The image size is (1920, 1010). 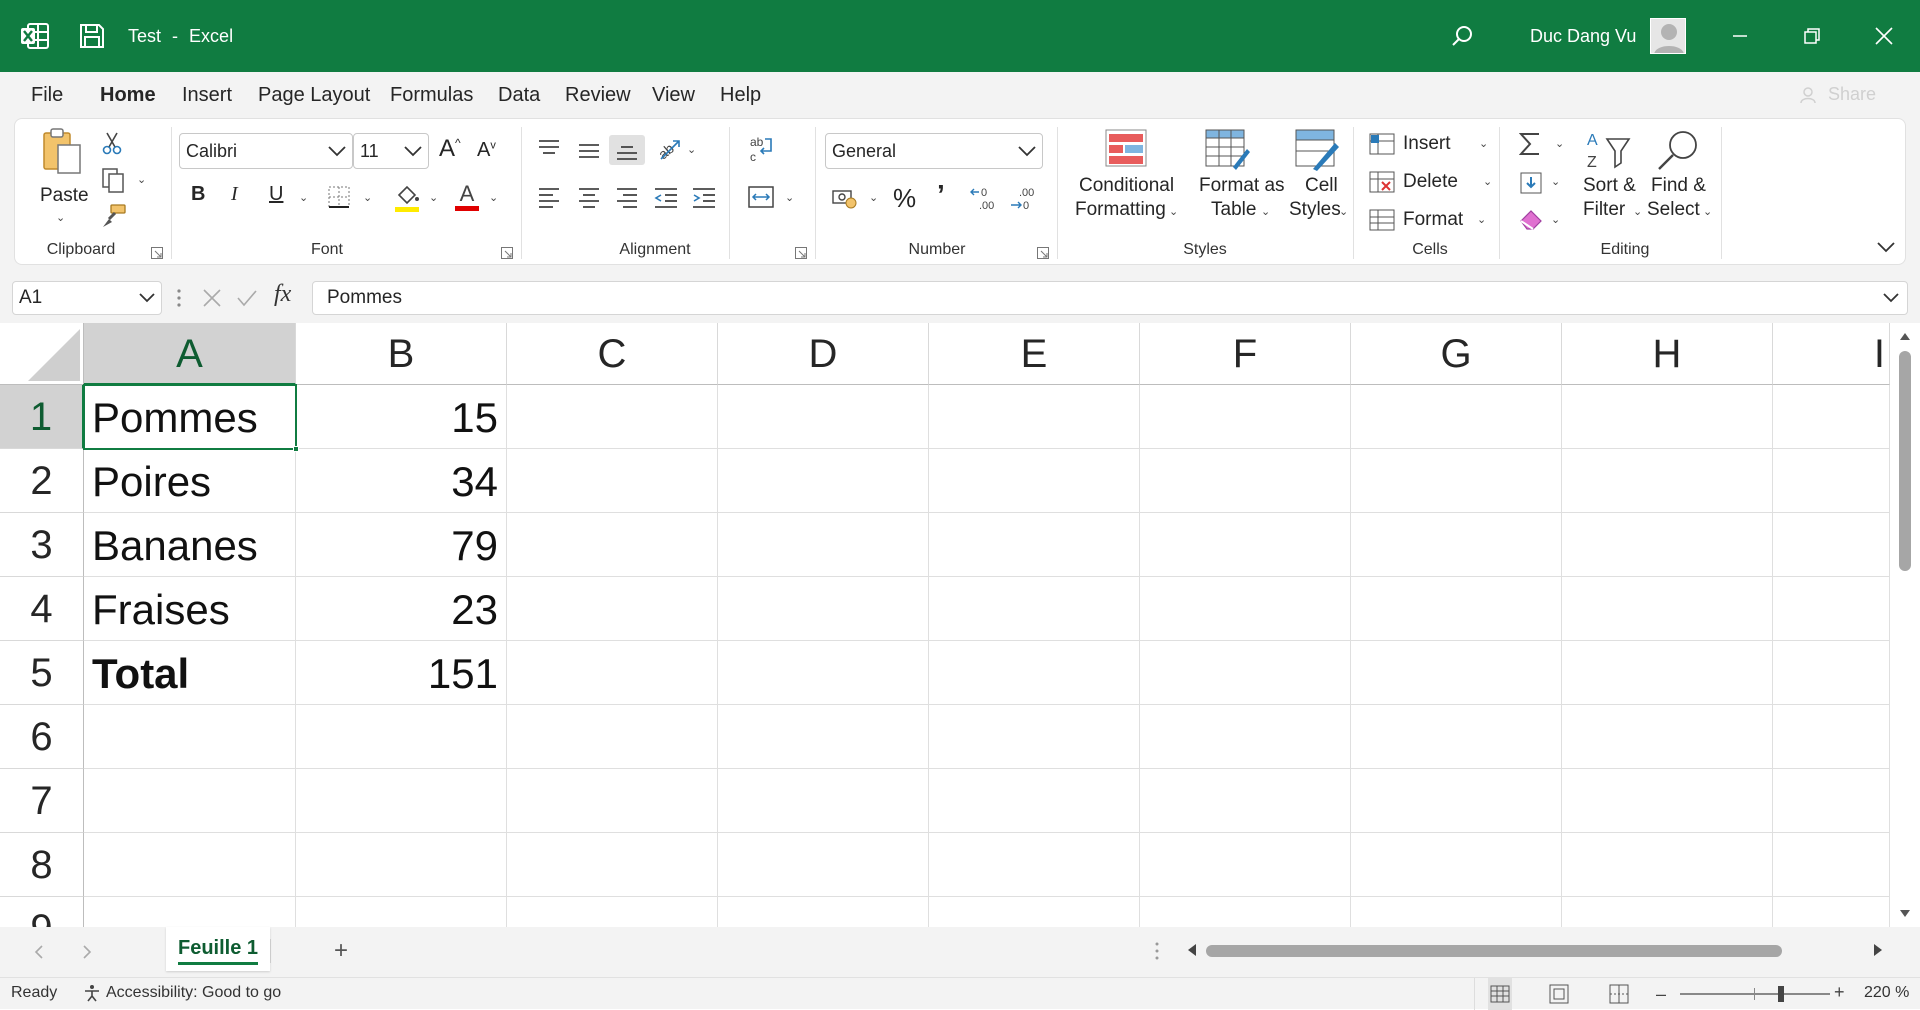 I want to click on align-center-icon, so click(x=589, y=198).